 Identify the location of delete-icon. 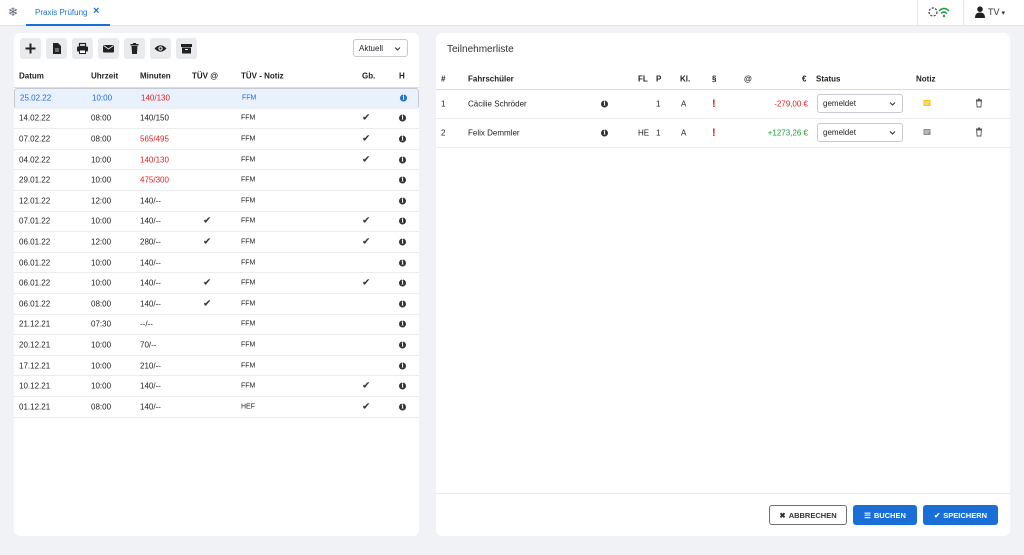
(134, 48).